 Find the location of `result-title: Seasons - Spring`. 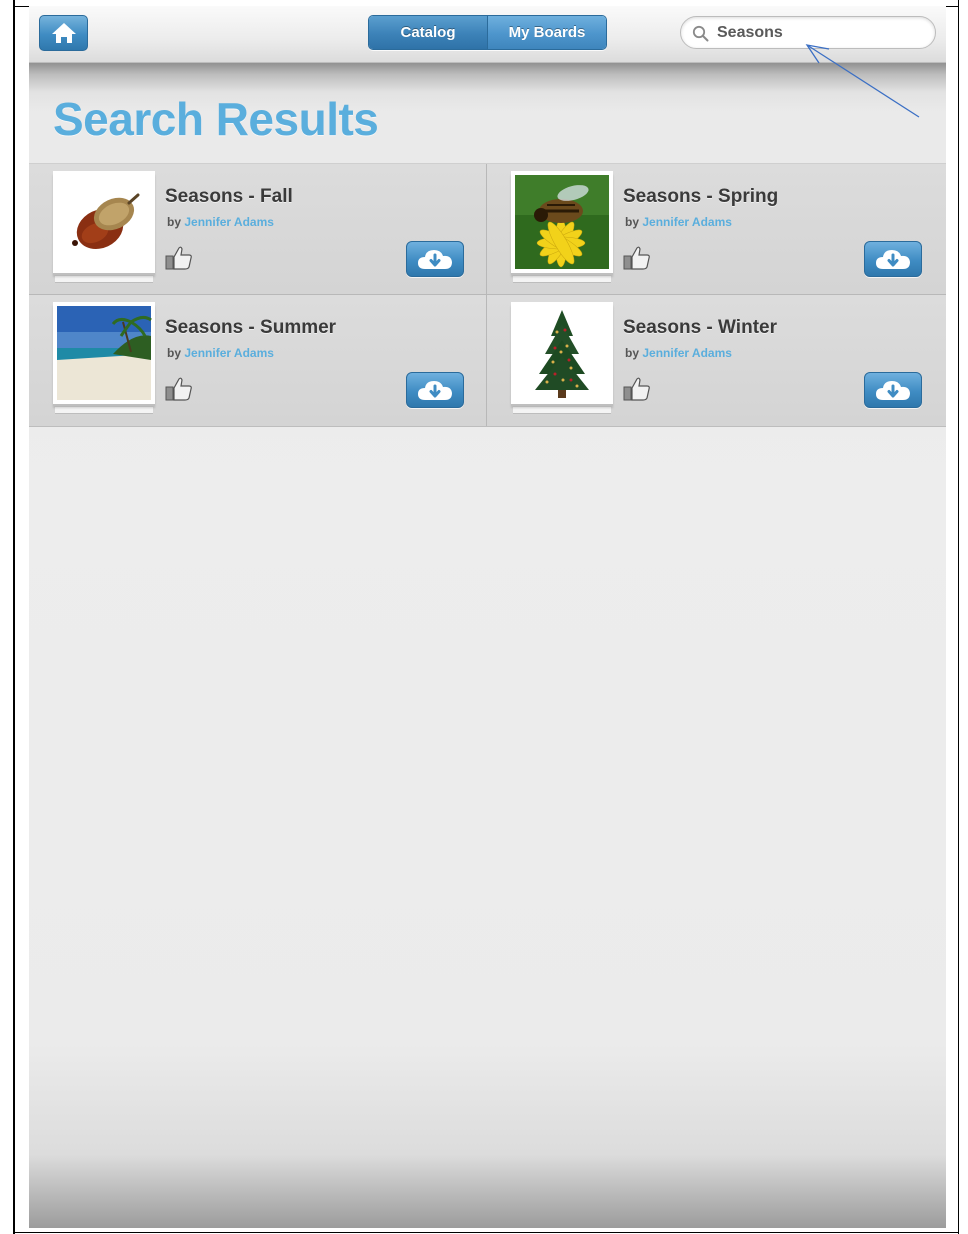

result-title: Seasons - Spring is located at coordinates (700, 197).